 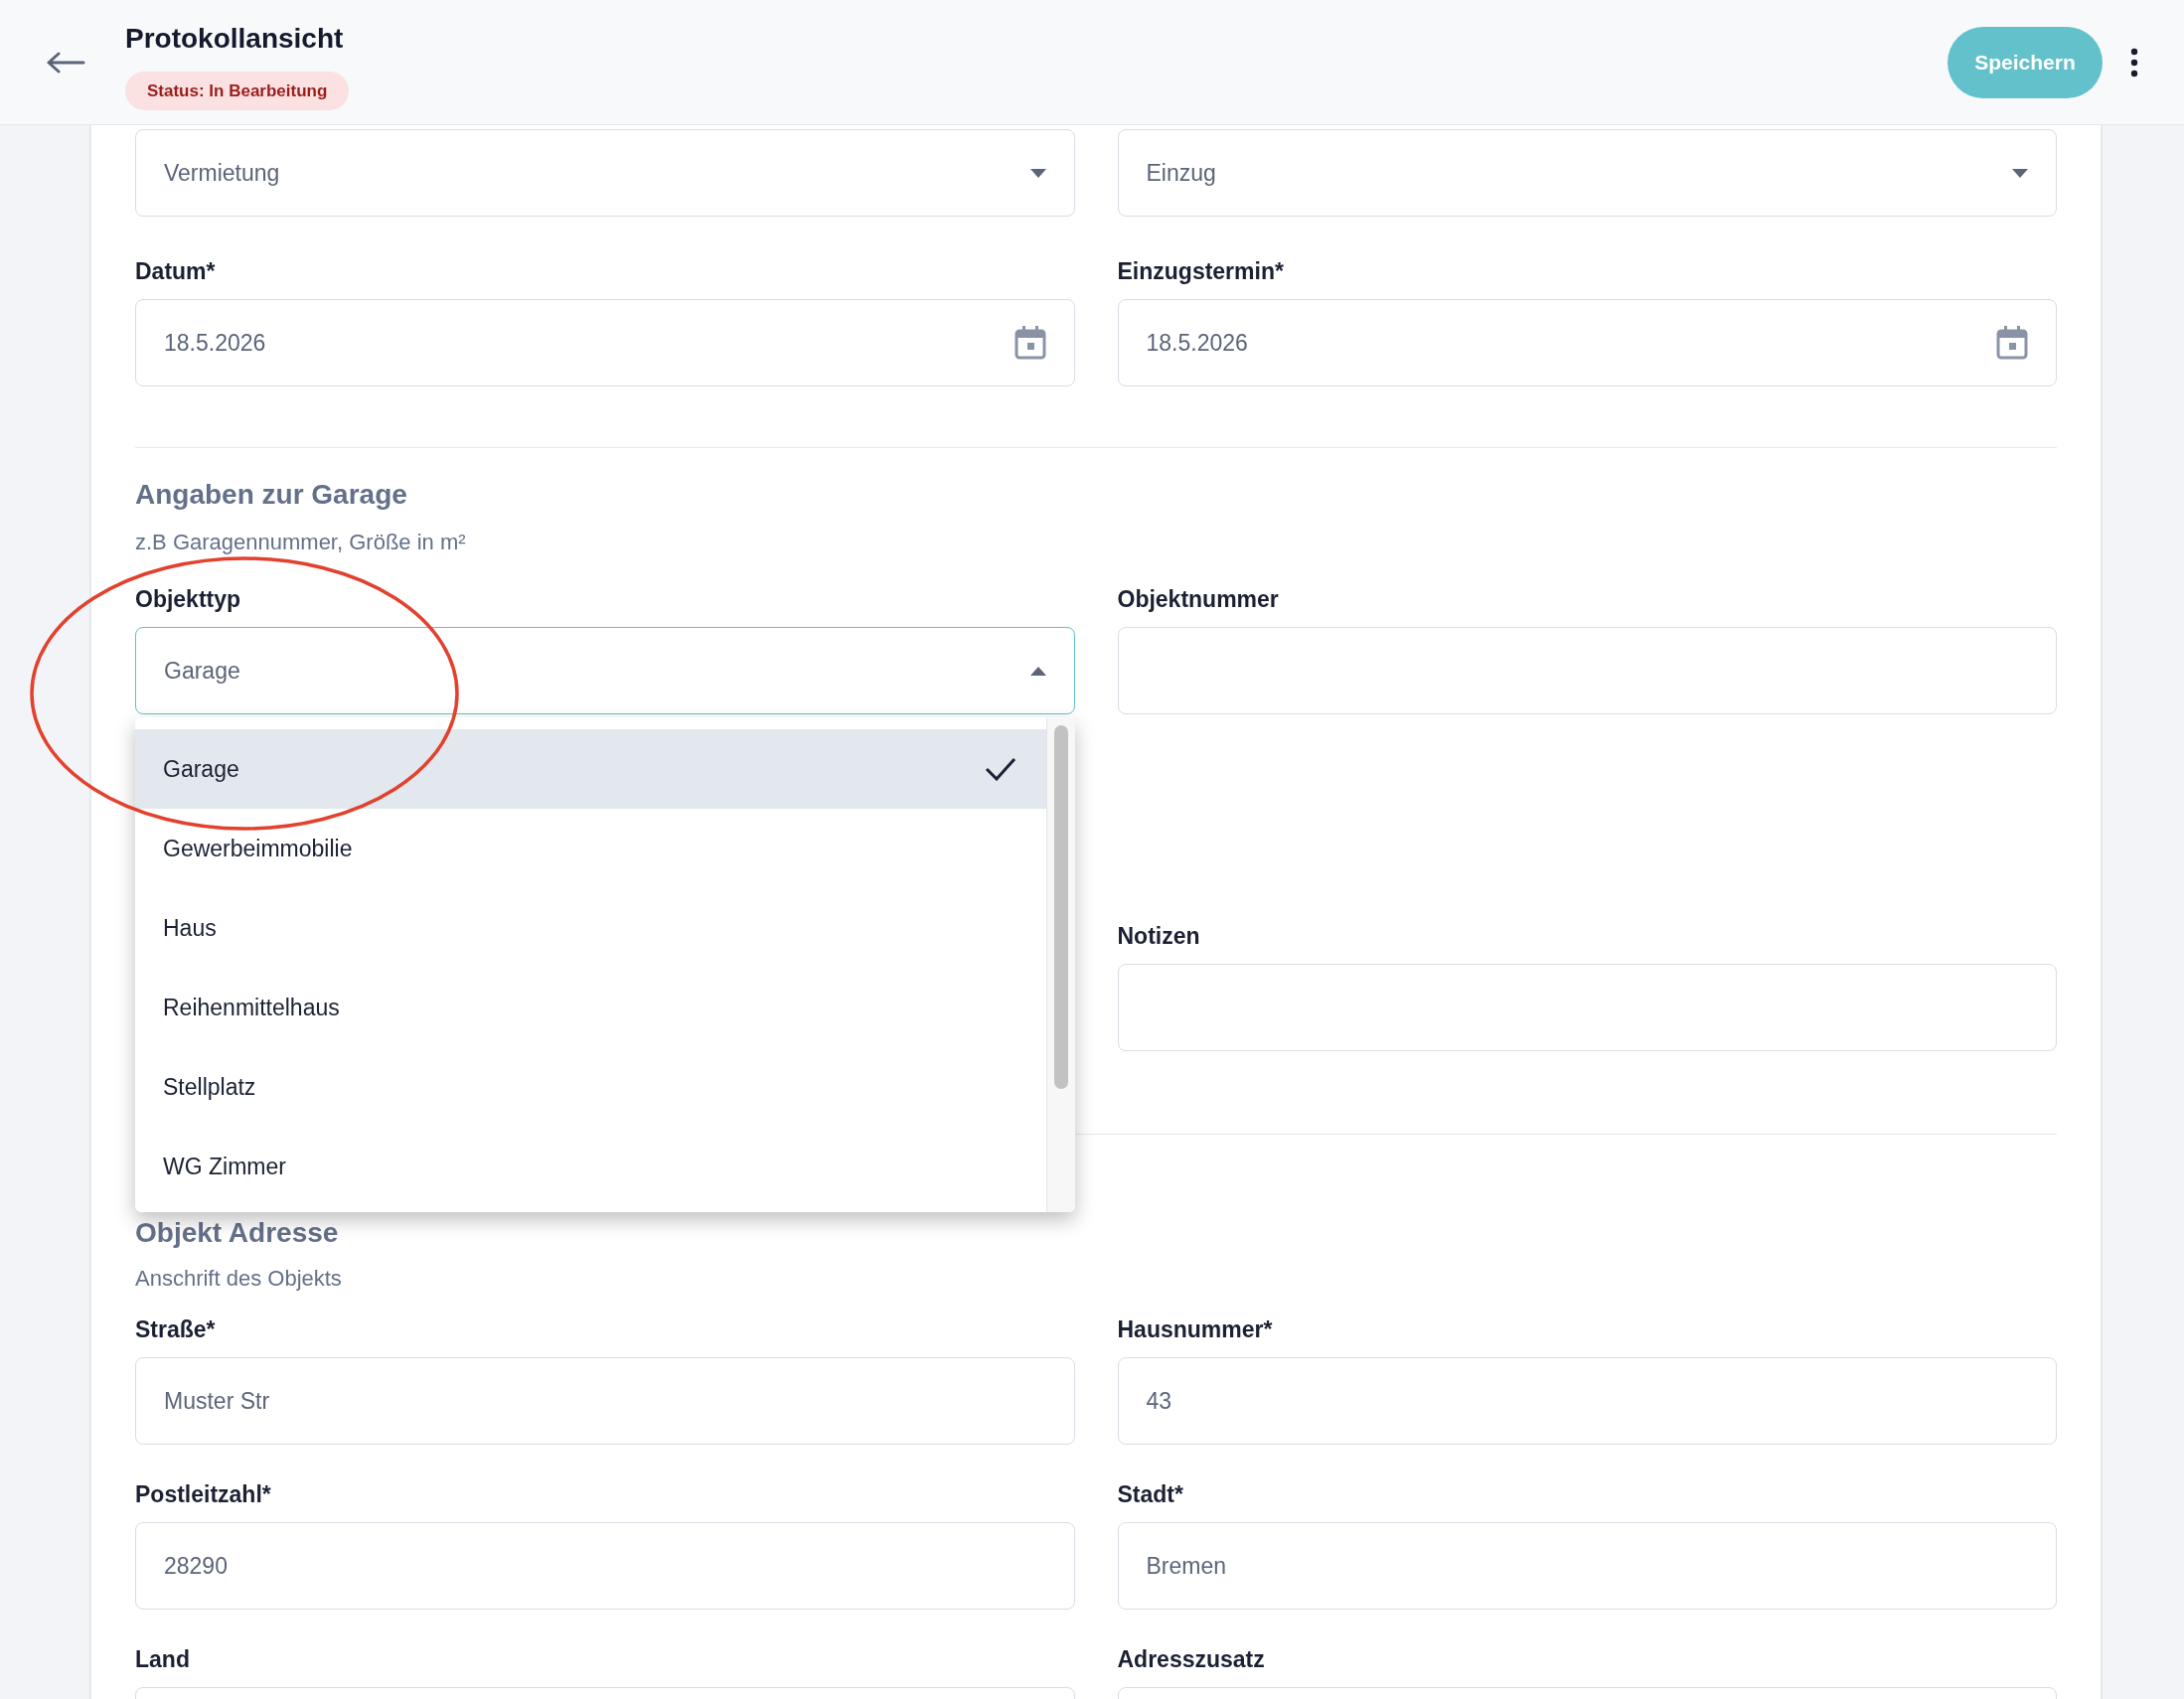 What do you see at coordinates (163, 1658) in the screenshot?
I see `field-label: Land` at bounding box center [163, 1658].